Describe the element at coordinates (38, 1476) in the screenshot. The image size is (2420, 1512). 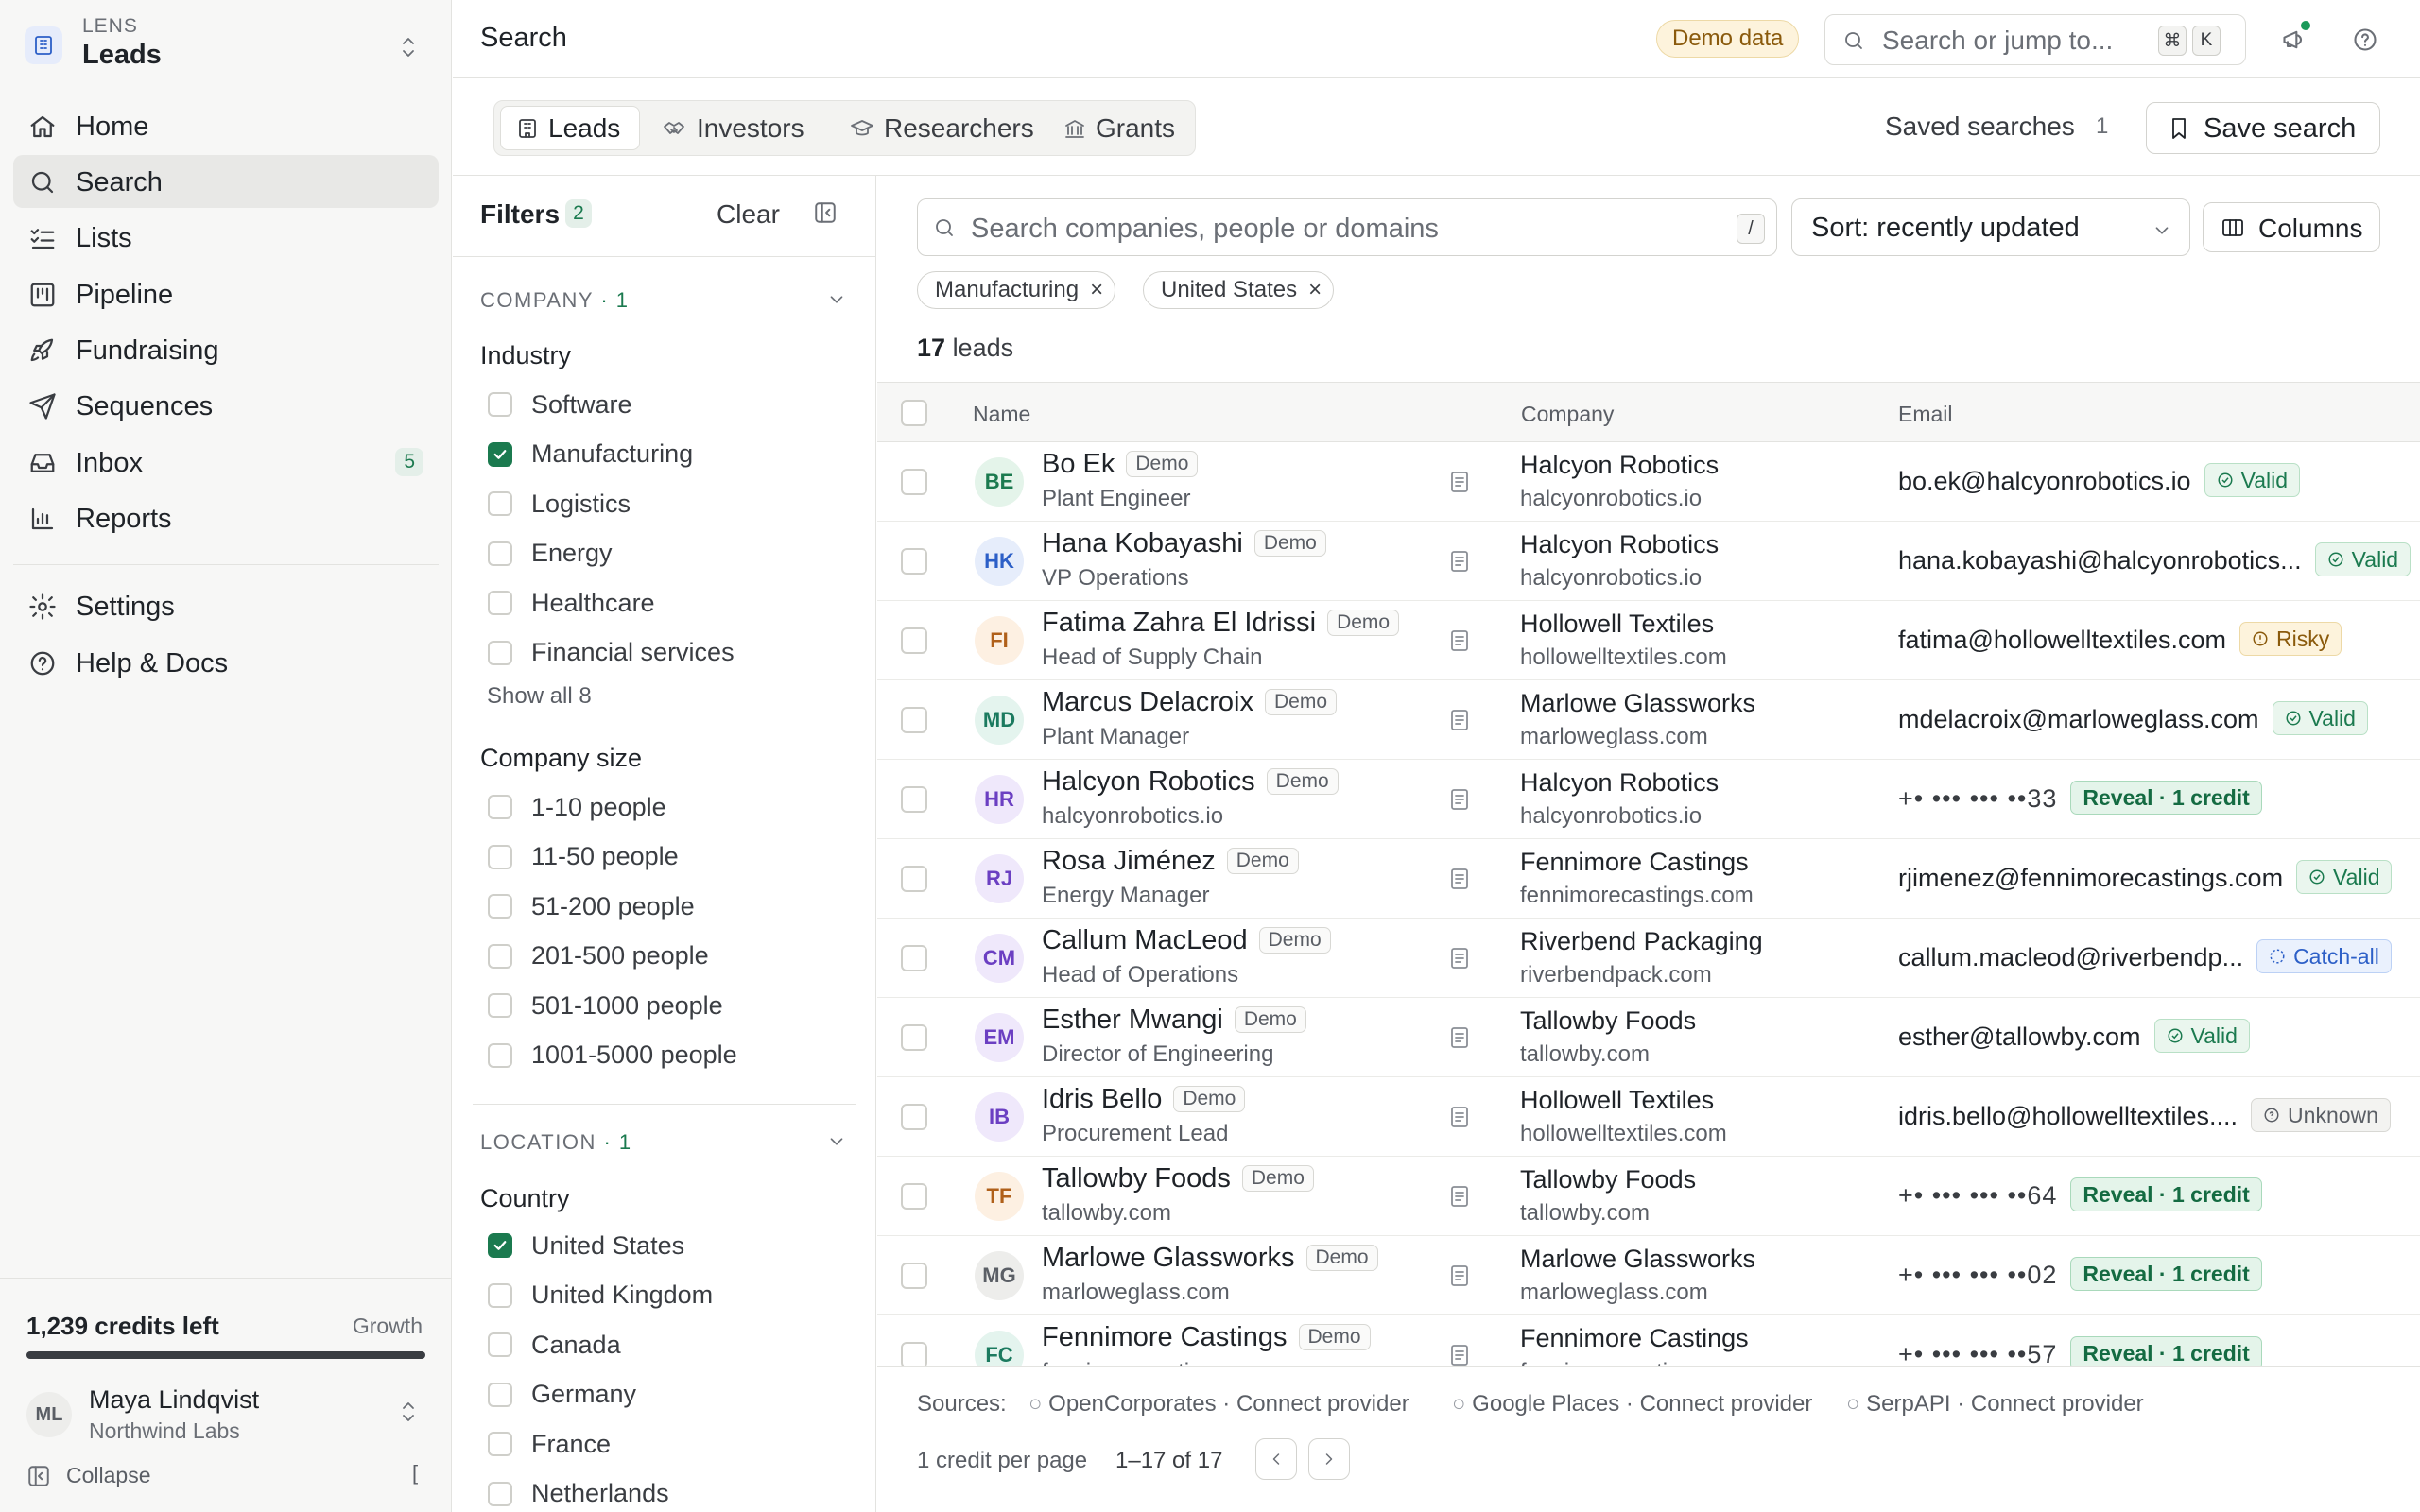
I see `collapse-sidebar-icon` at that location.